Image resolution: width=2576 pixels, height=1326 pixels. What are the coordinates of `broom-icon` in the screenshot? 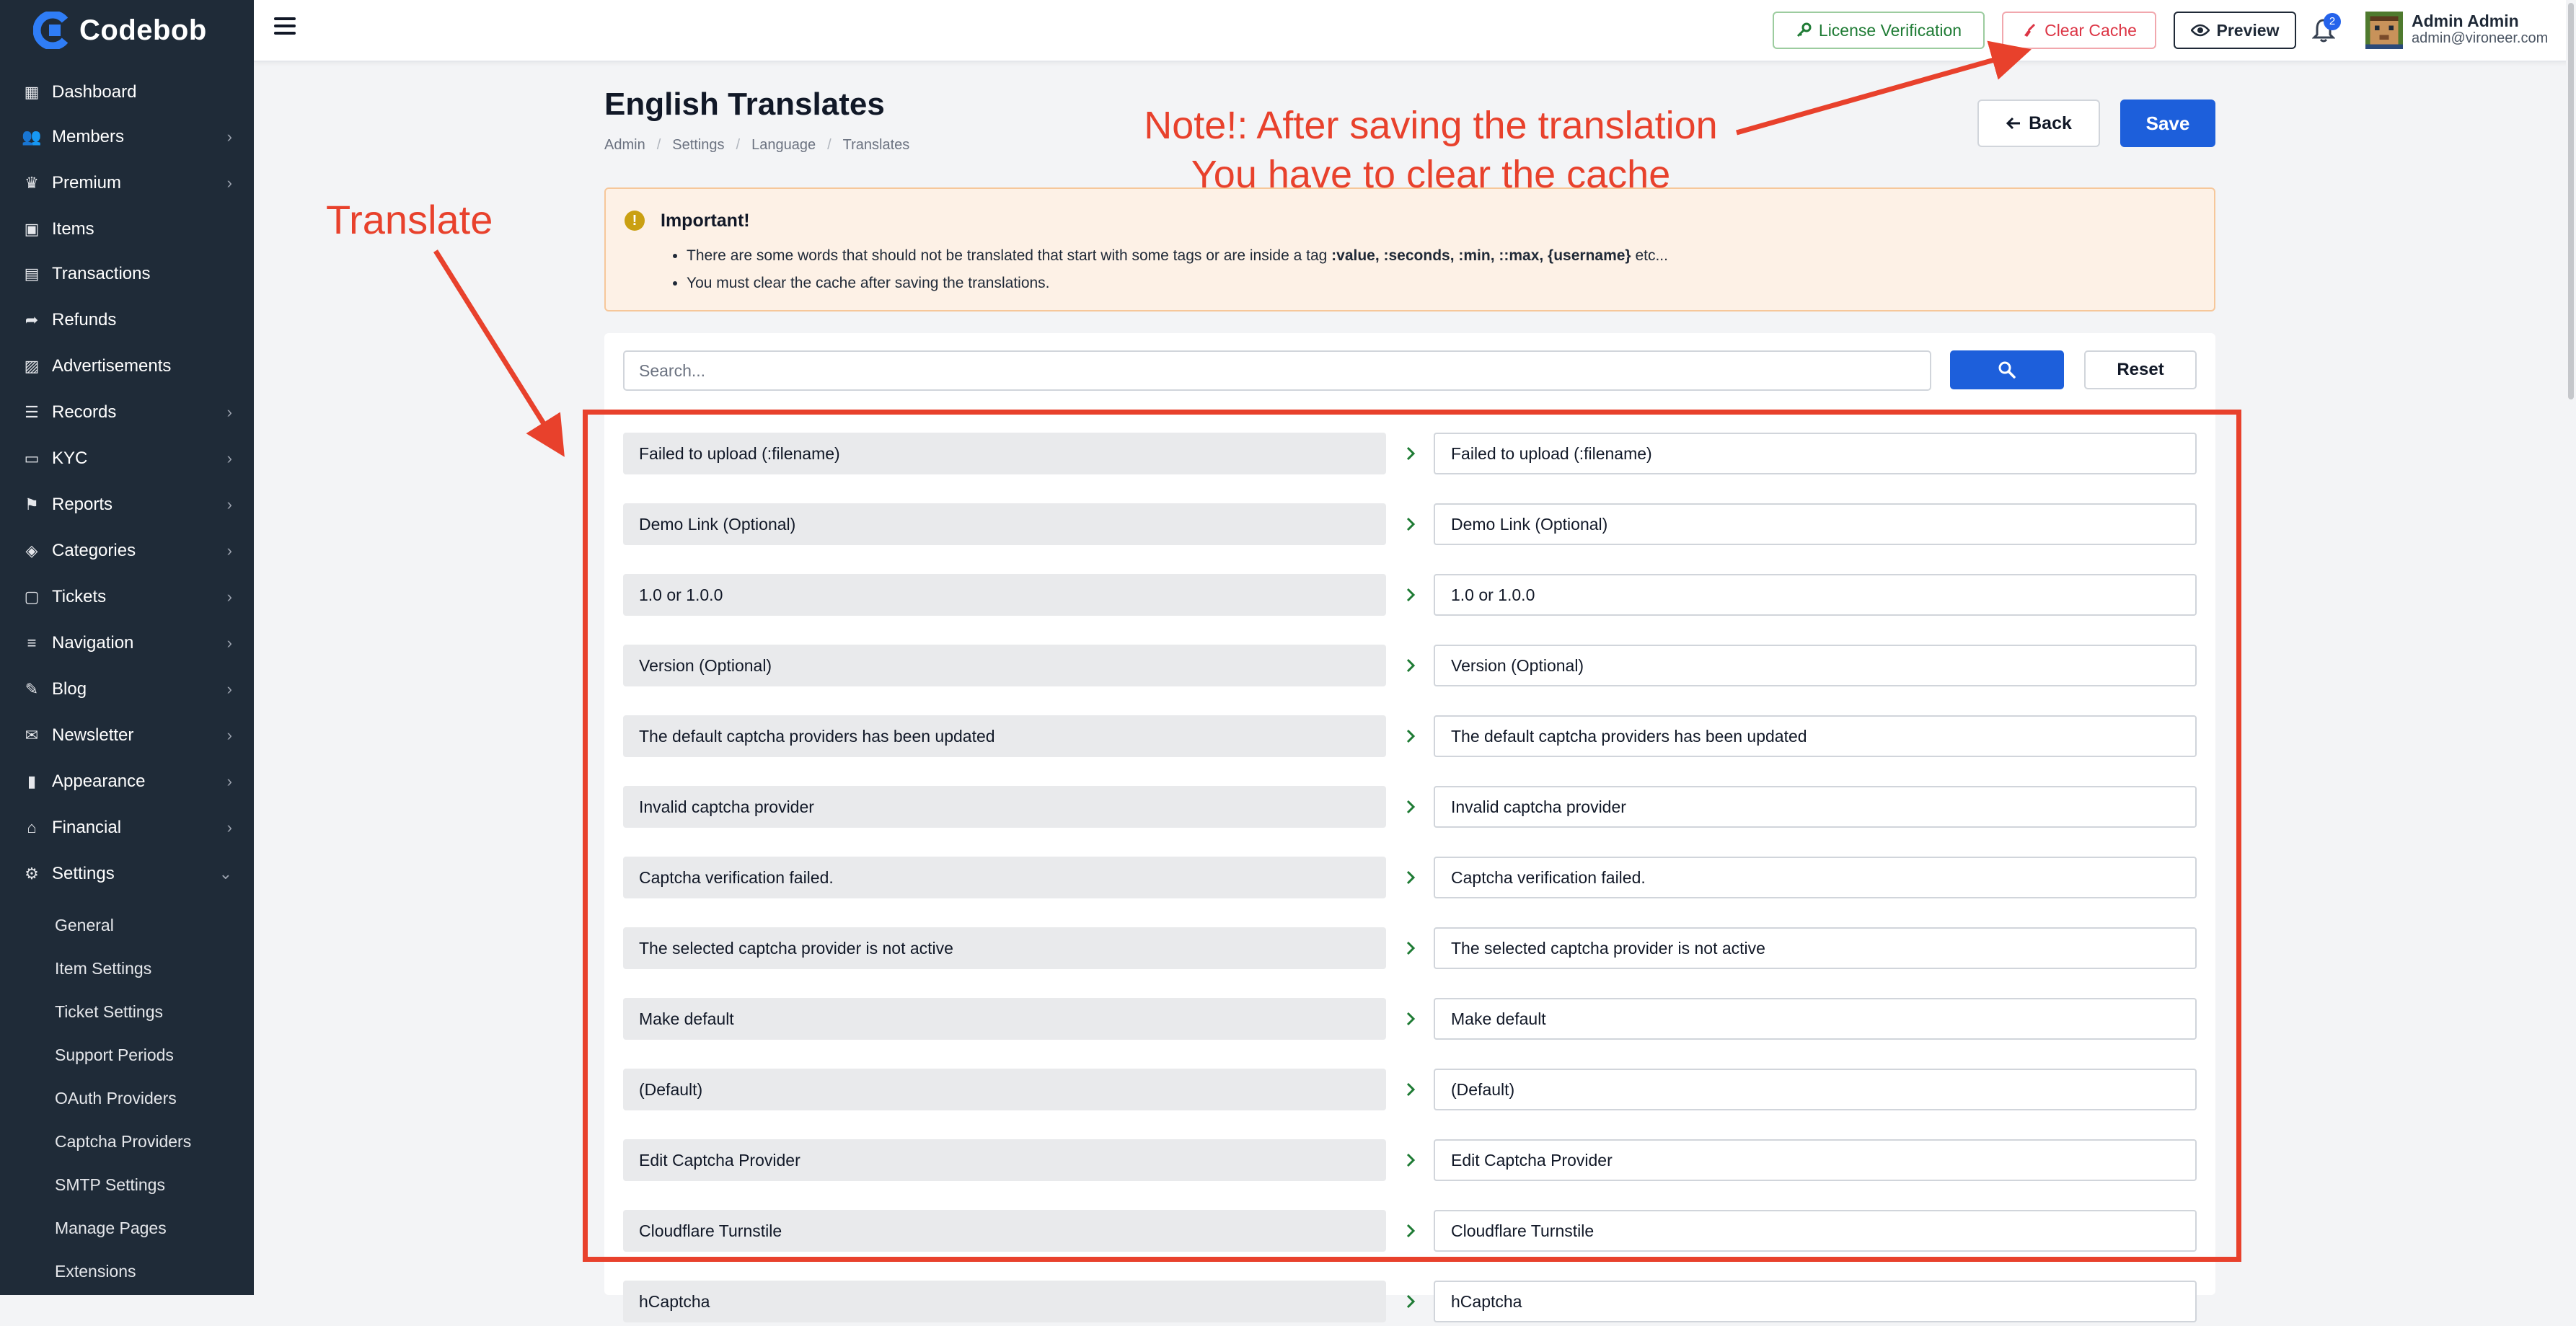 It's located at (2030, 30).